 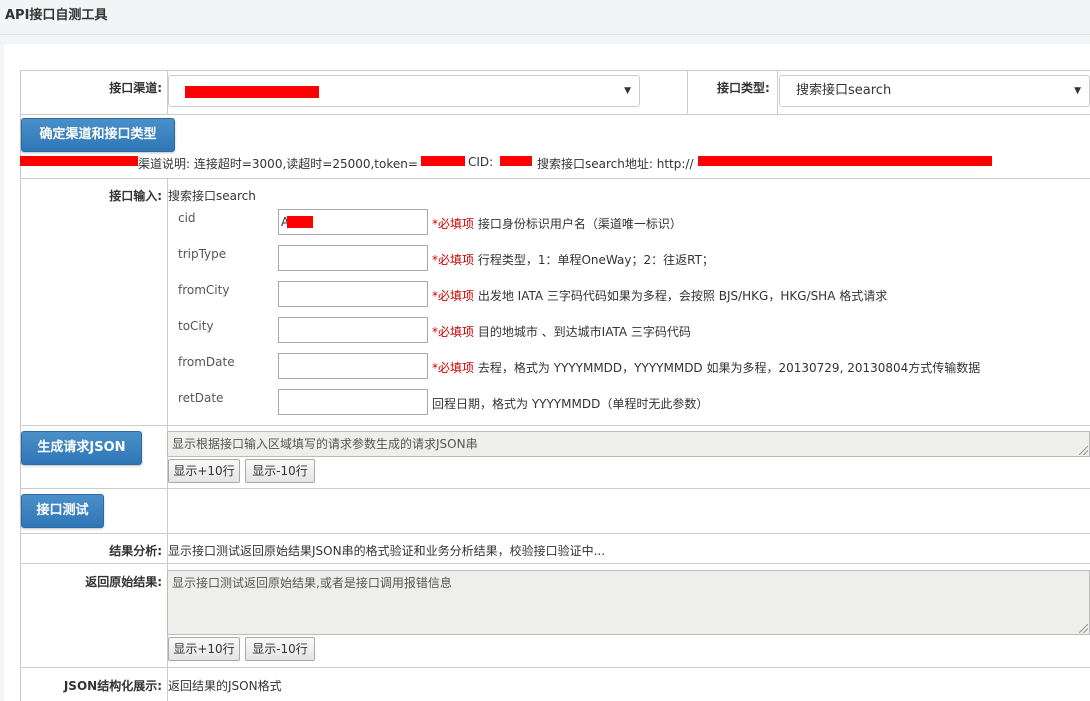 What do you see at coordinates (628, 602) in the screenshot?
I see `raw-result-textarea: 显示接口测试返回原始结果,或者是接口调用报错信息` at bounding box center [628, 602].